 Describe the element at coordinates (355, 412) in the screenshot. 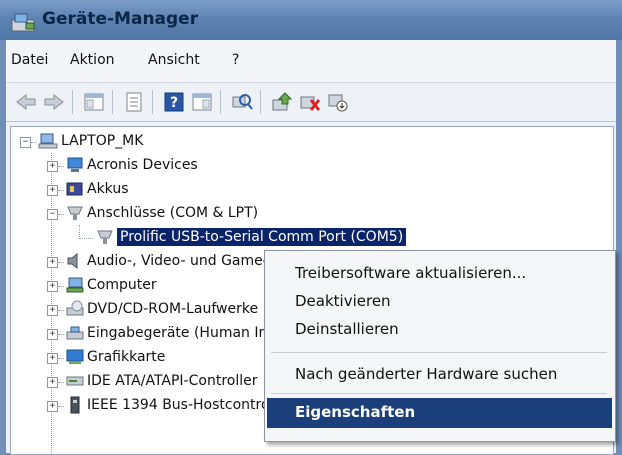

I see `menu-item-properties: Eigenschaften` at that location.